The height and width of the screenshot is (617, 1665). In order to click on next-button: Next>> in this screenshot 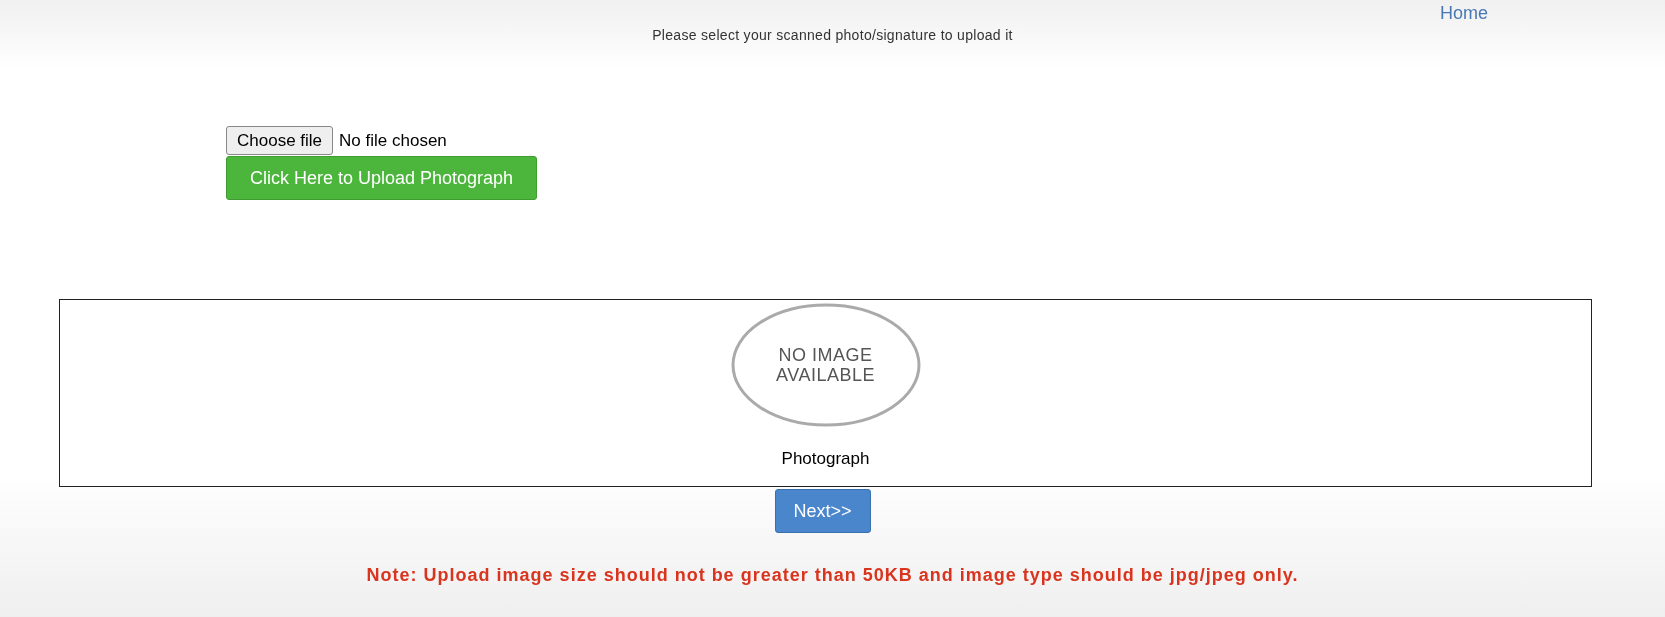, I will do `click(822, 511)`.